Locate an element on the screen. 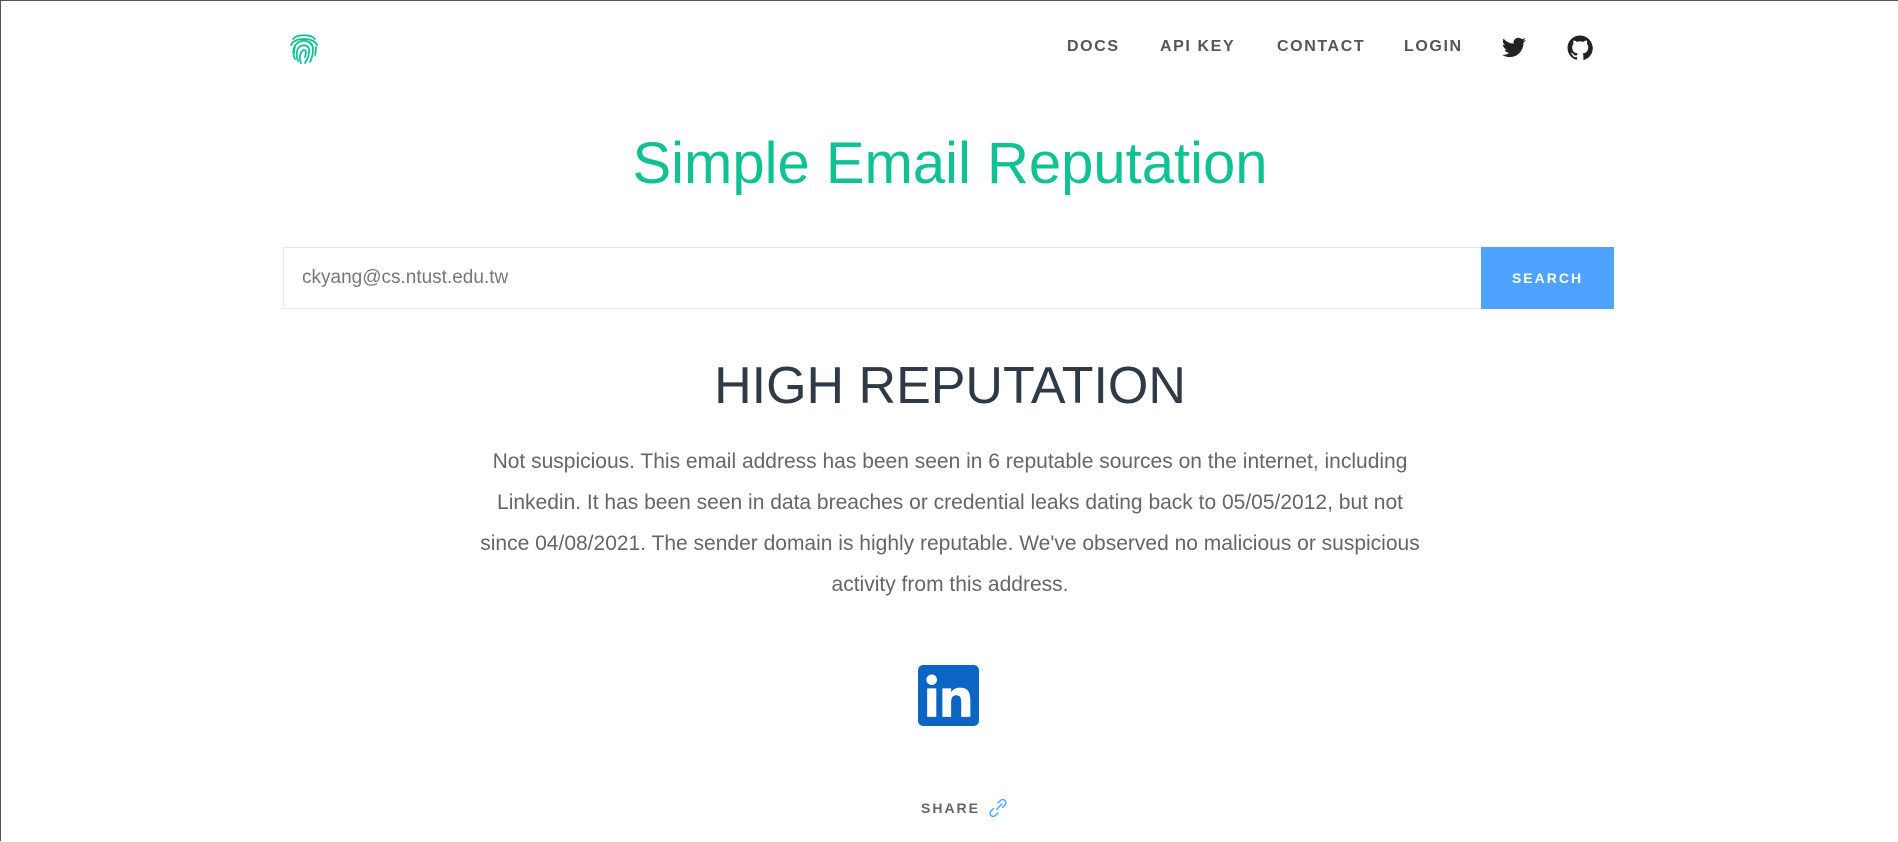  email-search-input is located at coordinates (882, 278).